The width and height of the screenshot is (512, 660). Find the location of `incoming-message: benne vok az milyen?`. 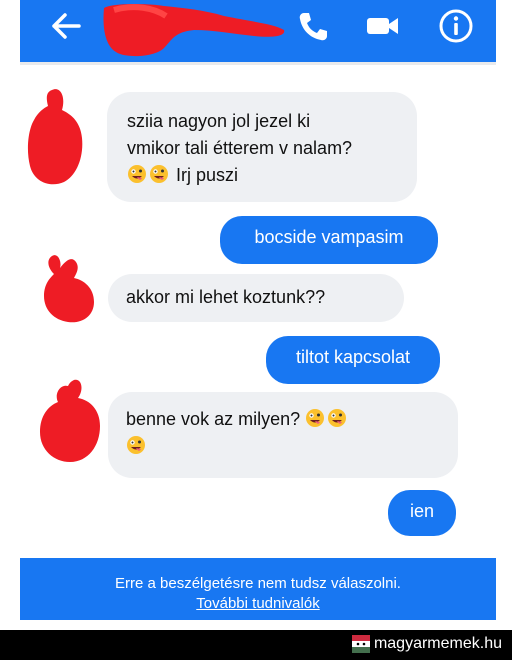

incoming-message: benne vok az milyen? is located at coordinates (283, 435).